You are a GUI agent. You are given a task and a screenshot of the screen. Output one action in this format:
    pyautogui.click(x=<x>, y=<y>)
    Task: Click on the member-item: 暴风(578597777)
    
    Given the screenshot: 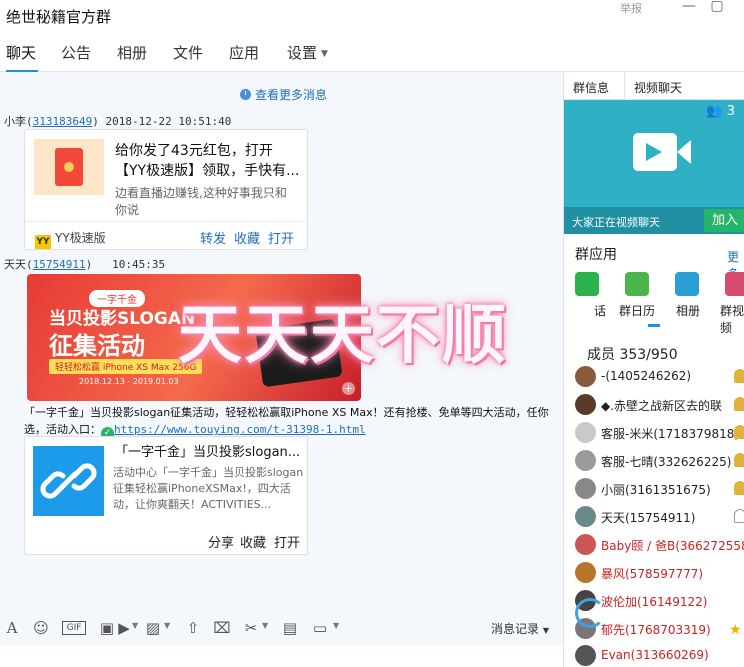 What is the action you would take?
    pyautogui.click(x=654, y=573)
    